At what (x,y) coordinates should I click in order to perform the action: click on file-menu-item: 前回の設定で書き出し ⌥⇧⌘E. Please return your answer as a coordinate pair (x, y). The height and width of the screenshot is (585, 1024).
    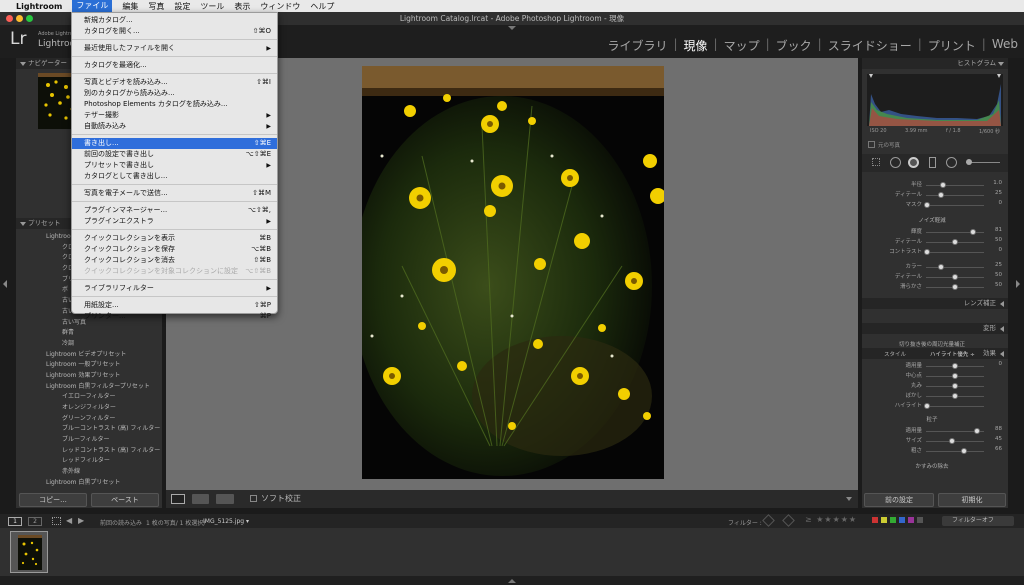
    Looking at the image, I should click on (174, 154).